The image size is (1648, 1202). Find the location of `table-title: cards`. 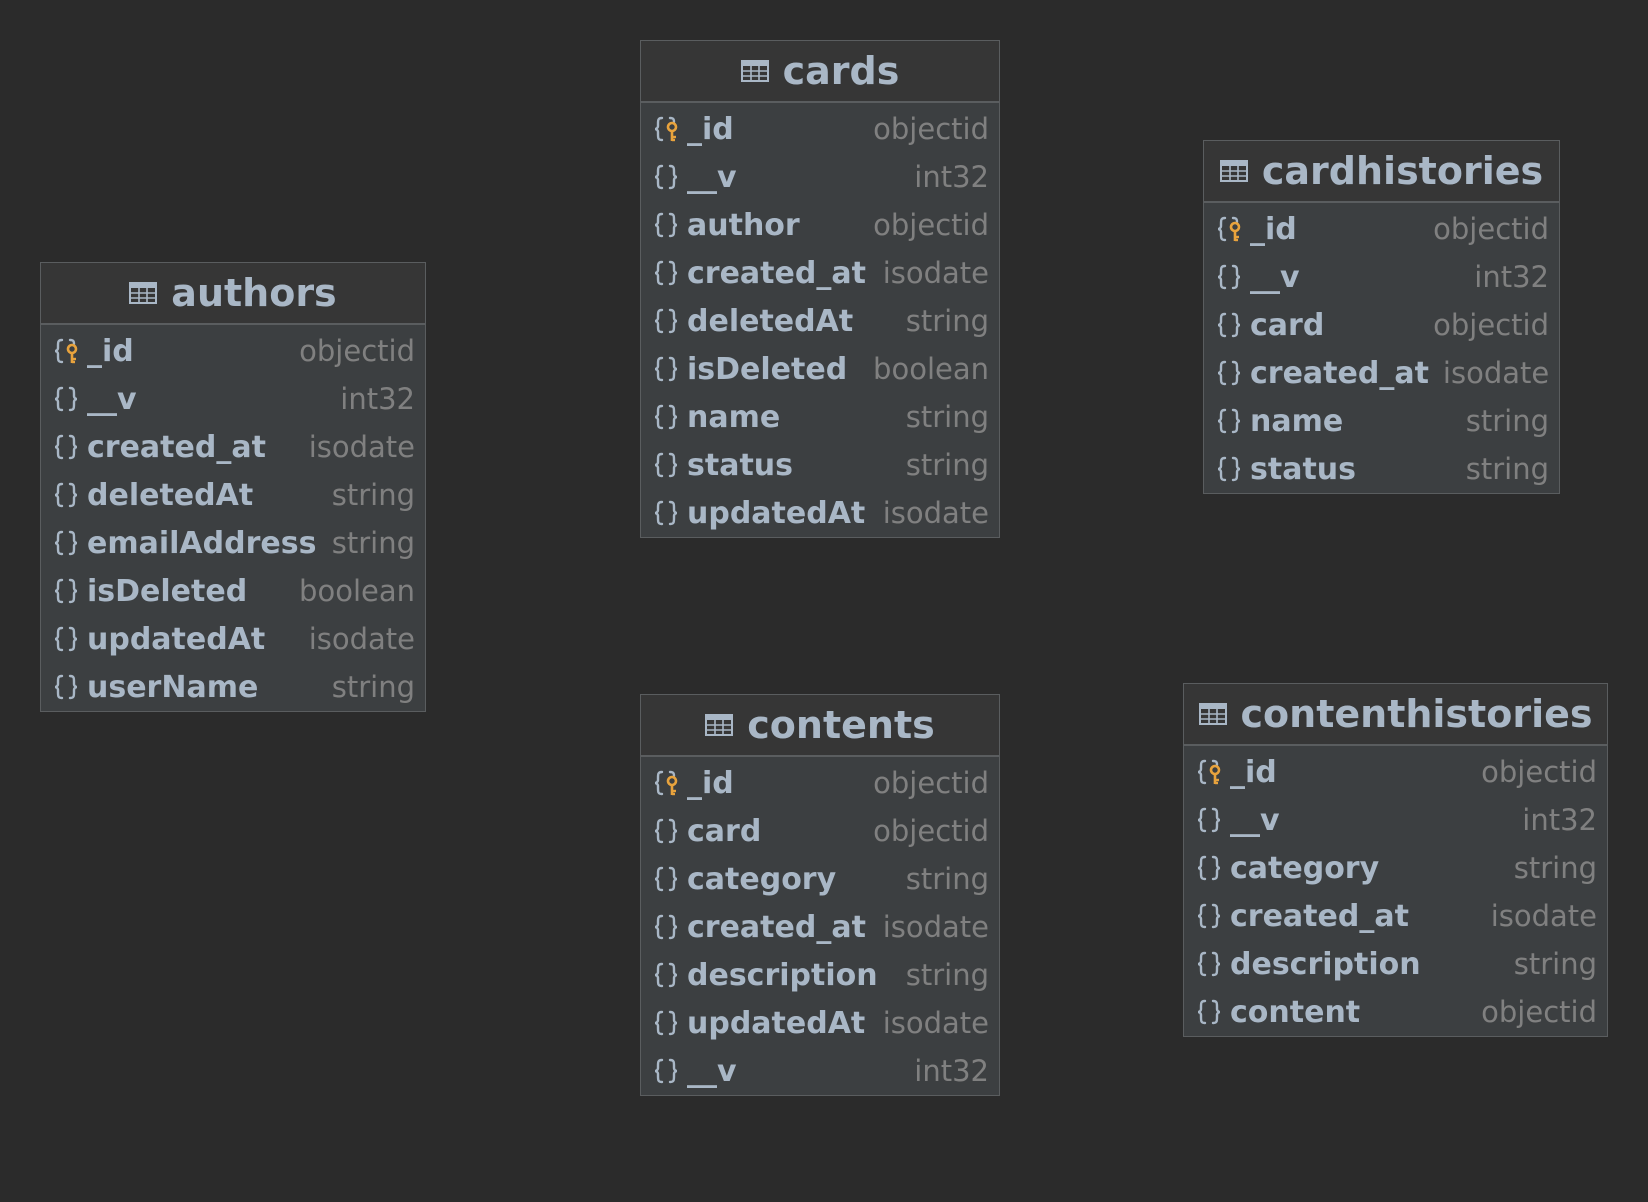

table-title: cards is located at coordinates (841, 71).